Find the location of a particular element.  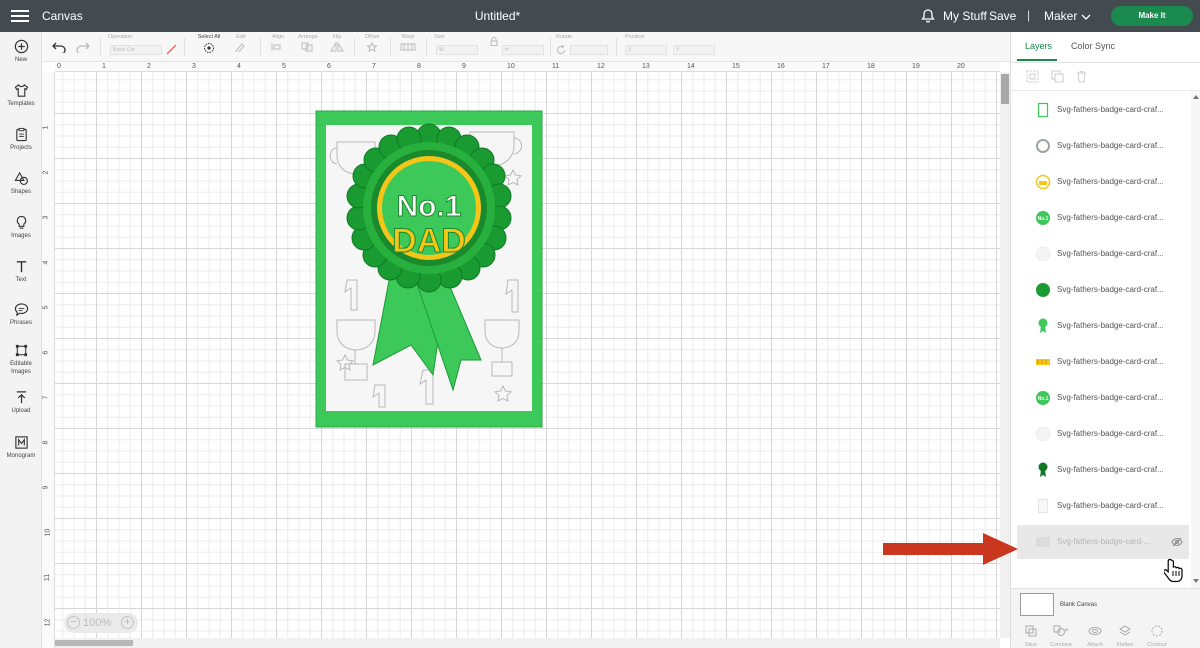

ruler-left-tick: 5 is located at coordinates (46, 307).